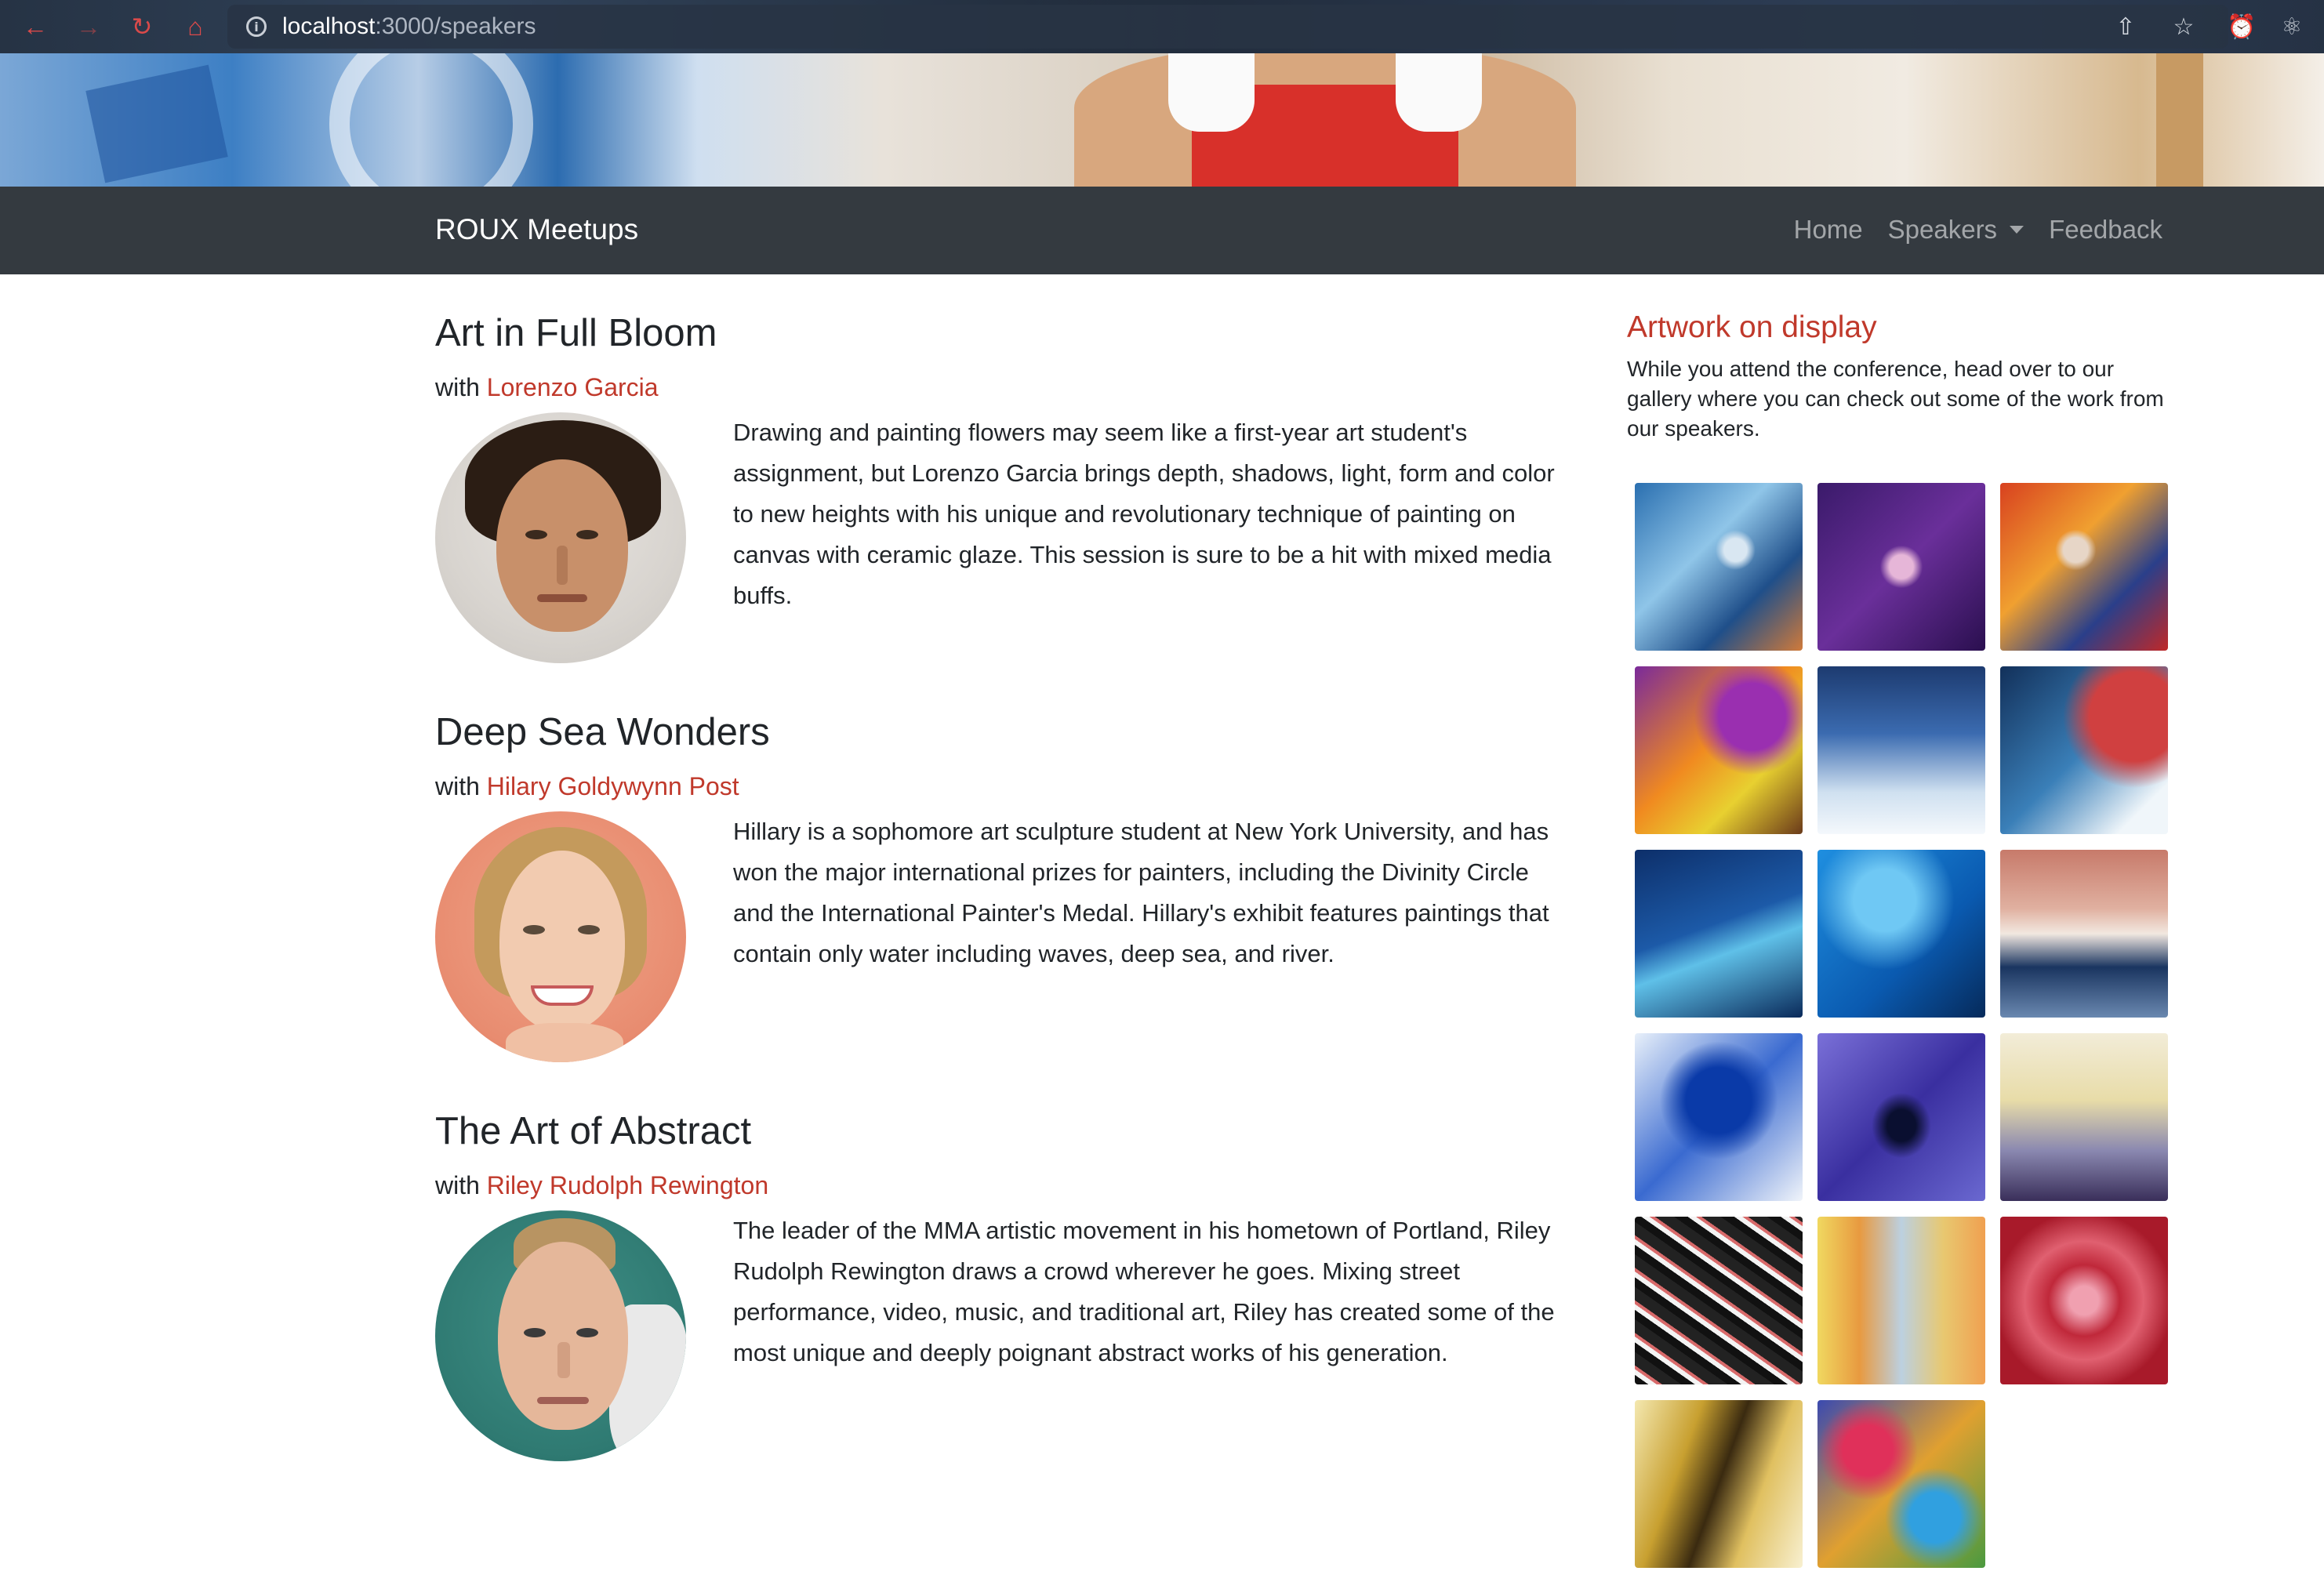  Describe the element at coordinates (576, 333) in the screenshot. I see `session-title: Art in Full Bloom` at that location.